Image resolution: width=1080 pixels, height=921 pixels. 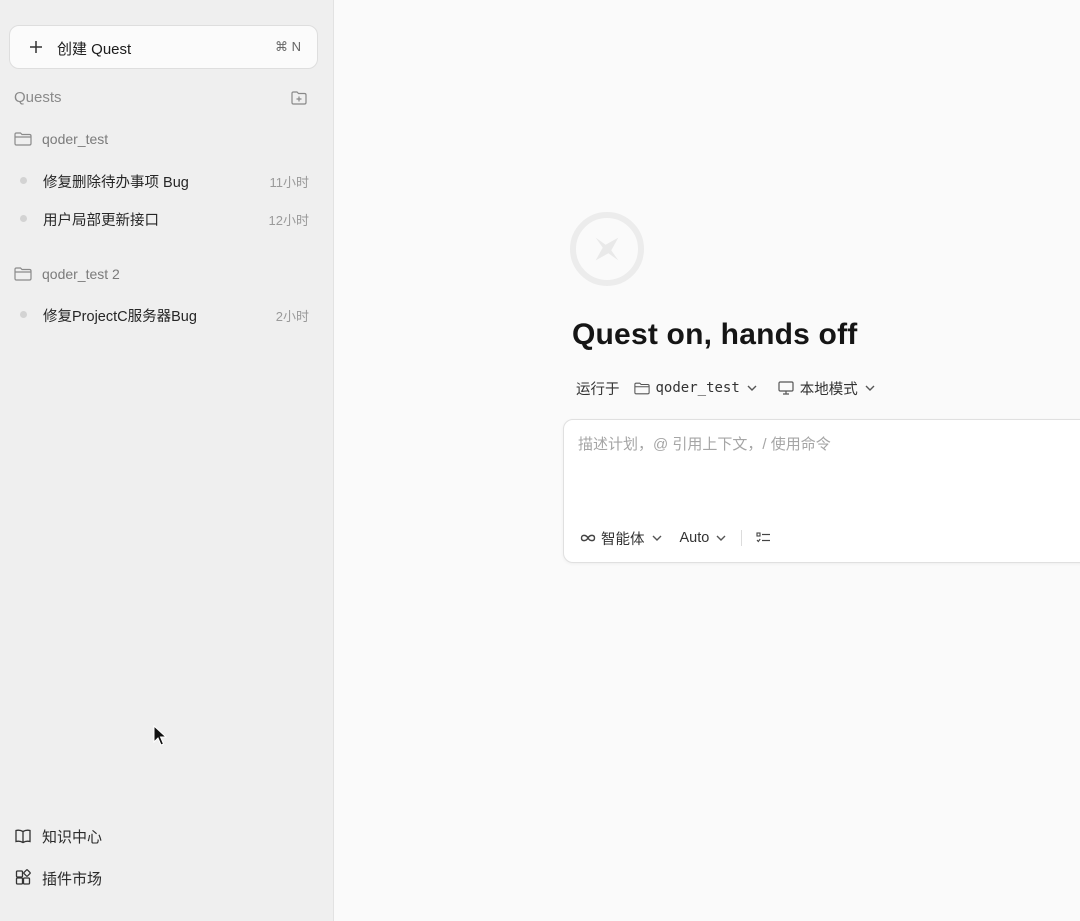 What do you see at coordinates (167, 218) in the screenshot?
I see `quest-item: 用户局部更新接口 12小时` at bounding box center [167, 218].